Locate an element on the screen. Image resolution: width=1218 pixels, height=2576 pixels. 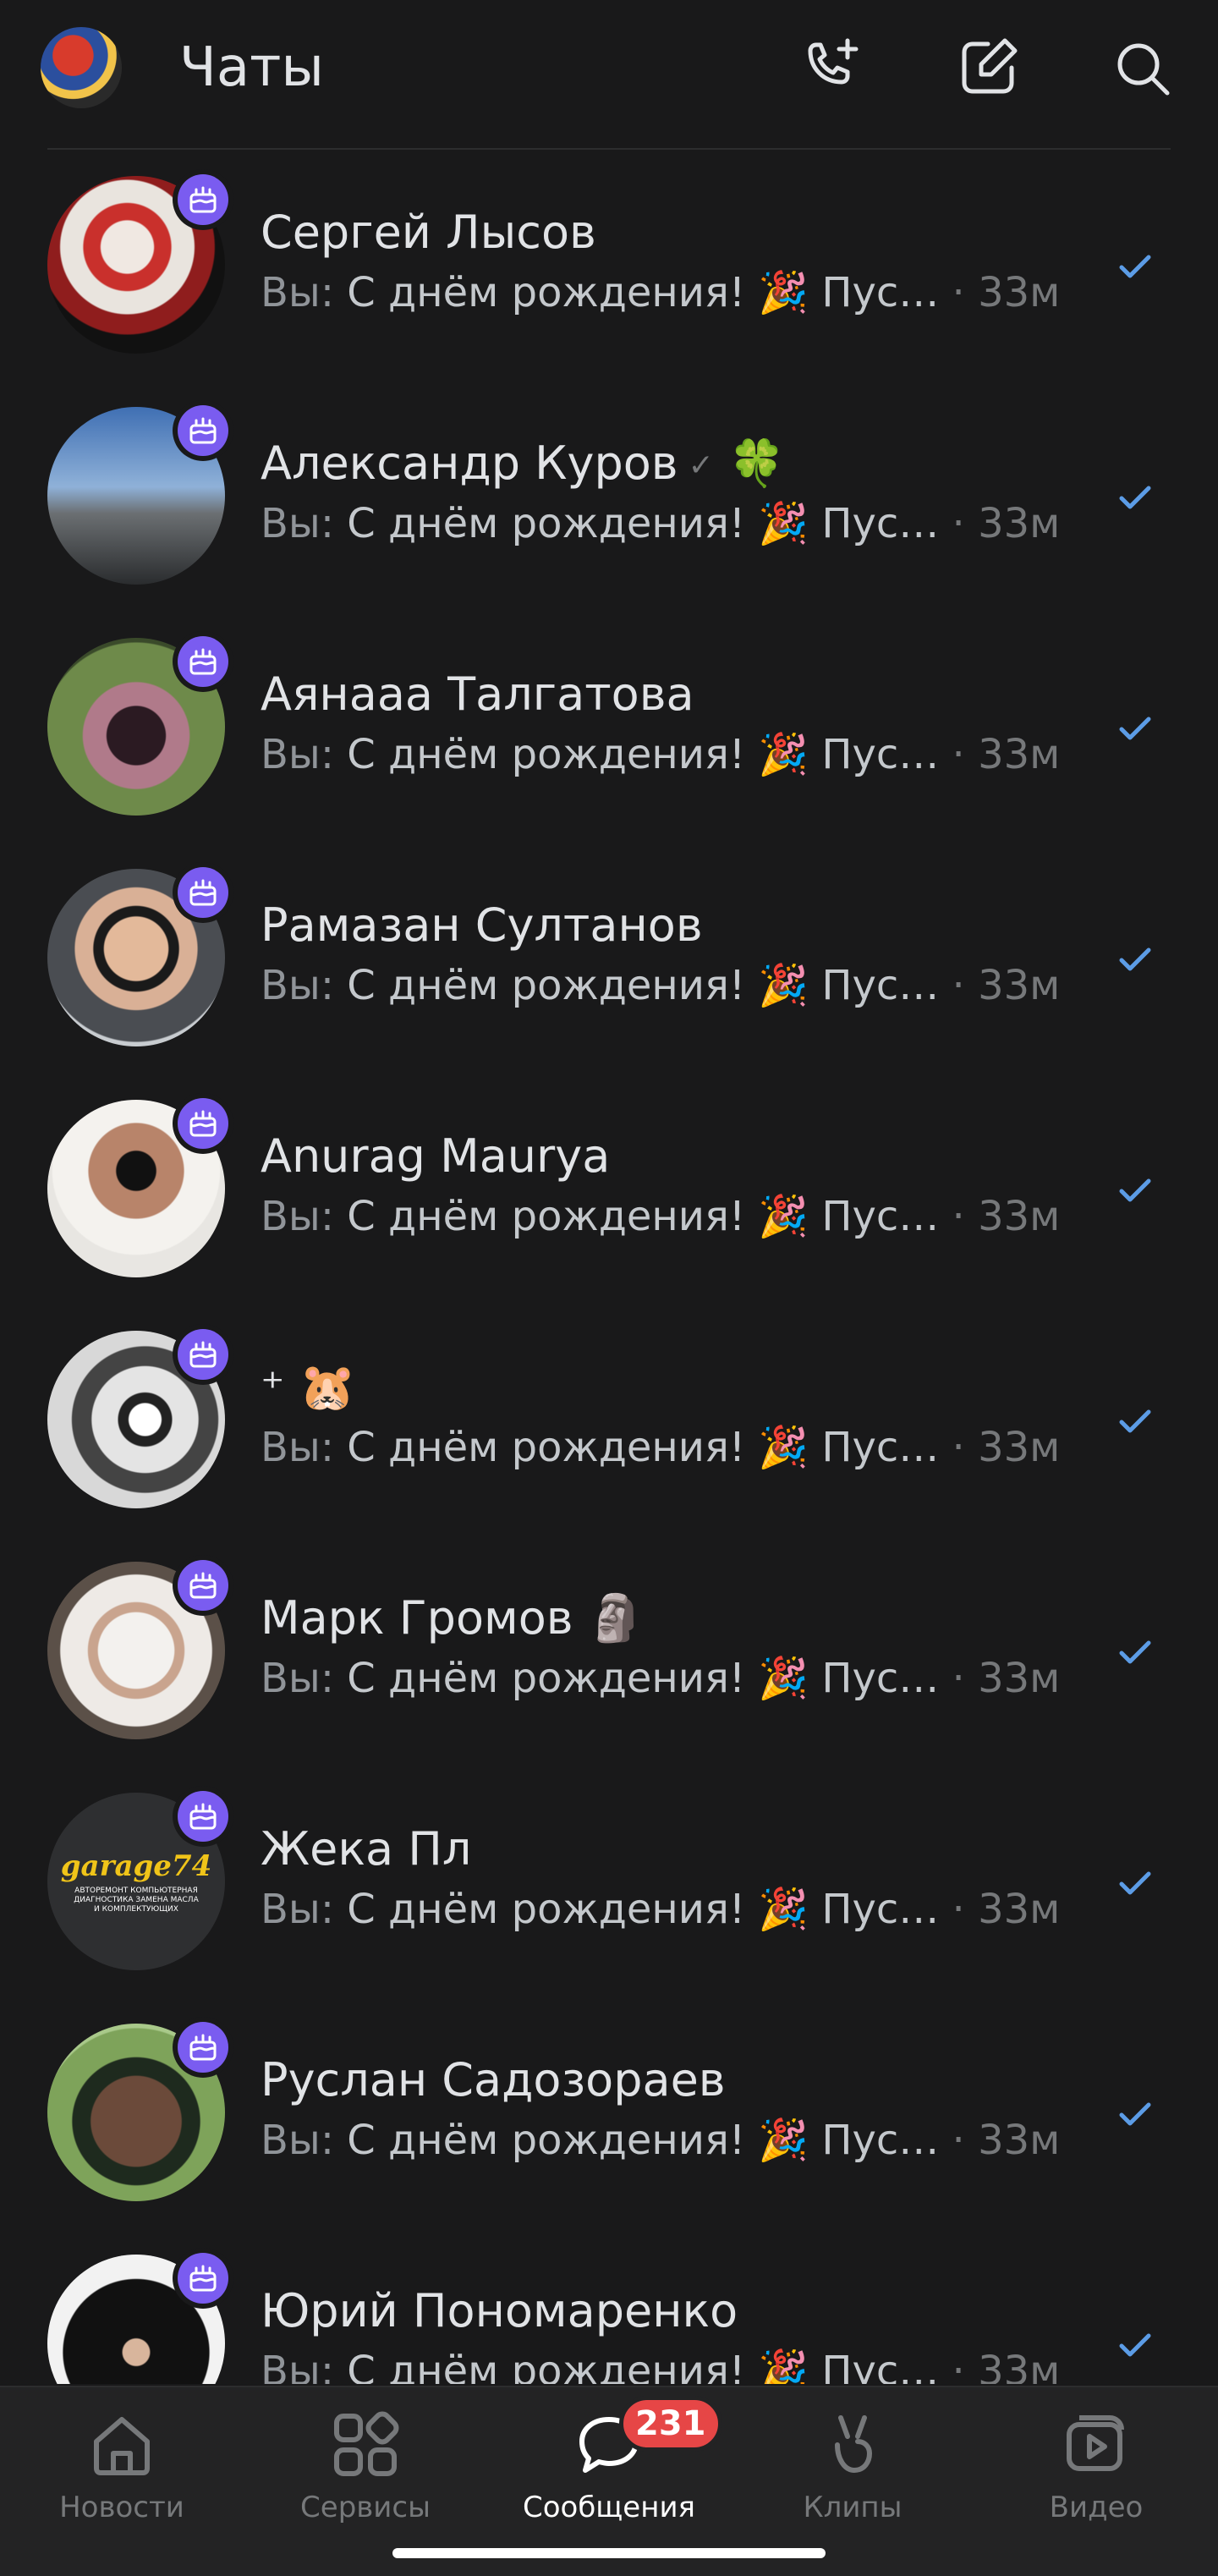
tab-services: Сервисы is located at coordinates (366, 2459).